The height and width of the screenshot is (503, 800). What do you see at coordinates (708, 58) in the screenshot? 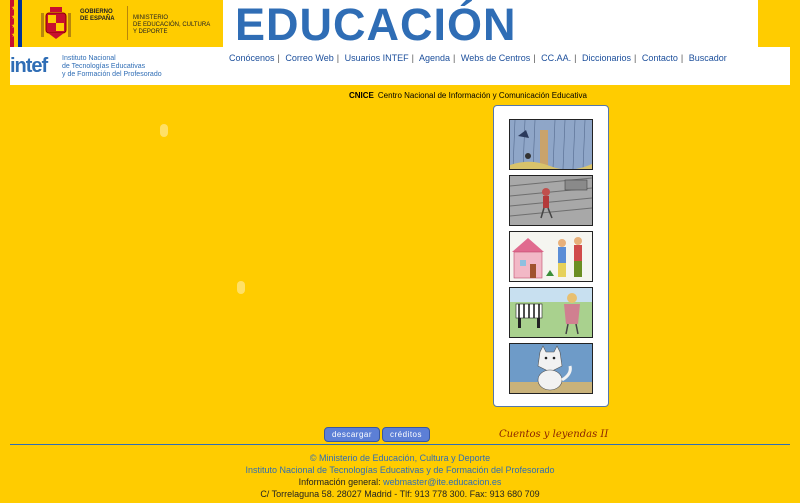
I see `nav-link-buscador: Buscador` at bounding box center [708, 58].